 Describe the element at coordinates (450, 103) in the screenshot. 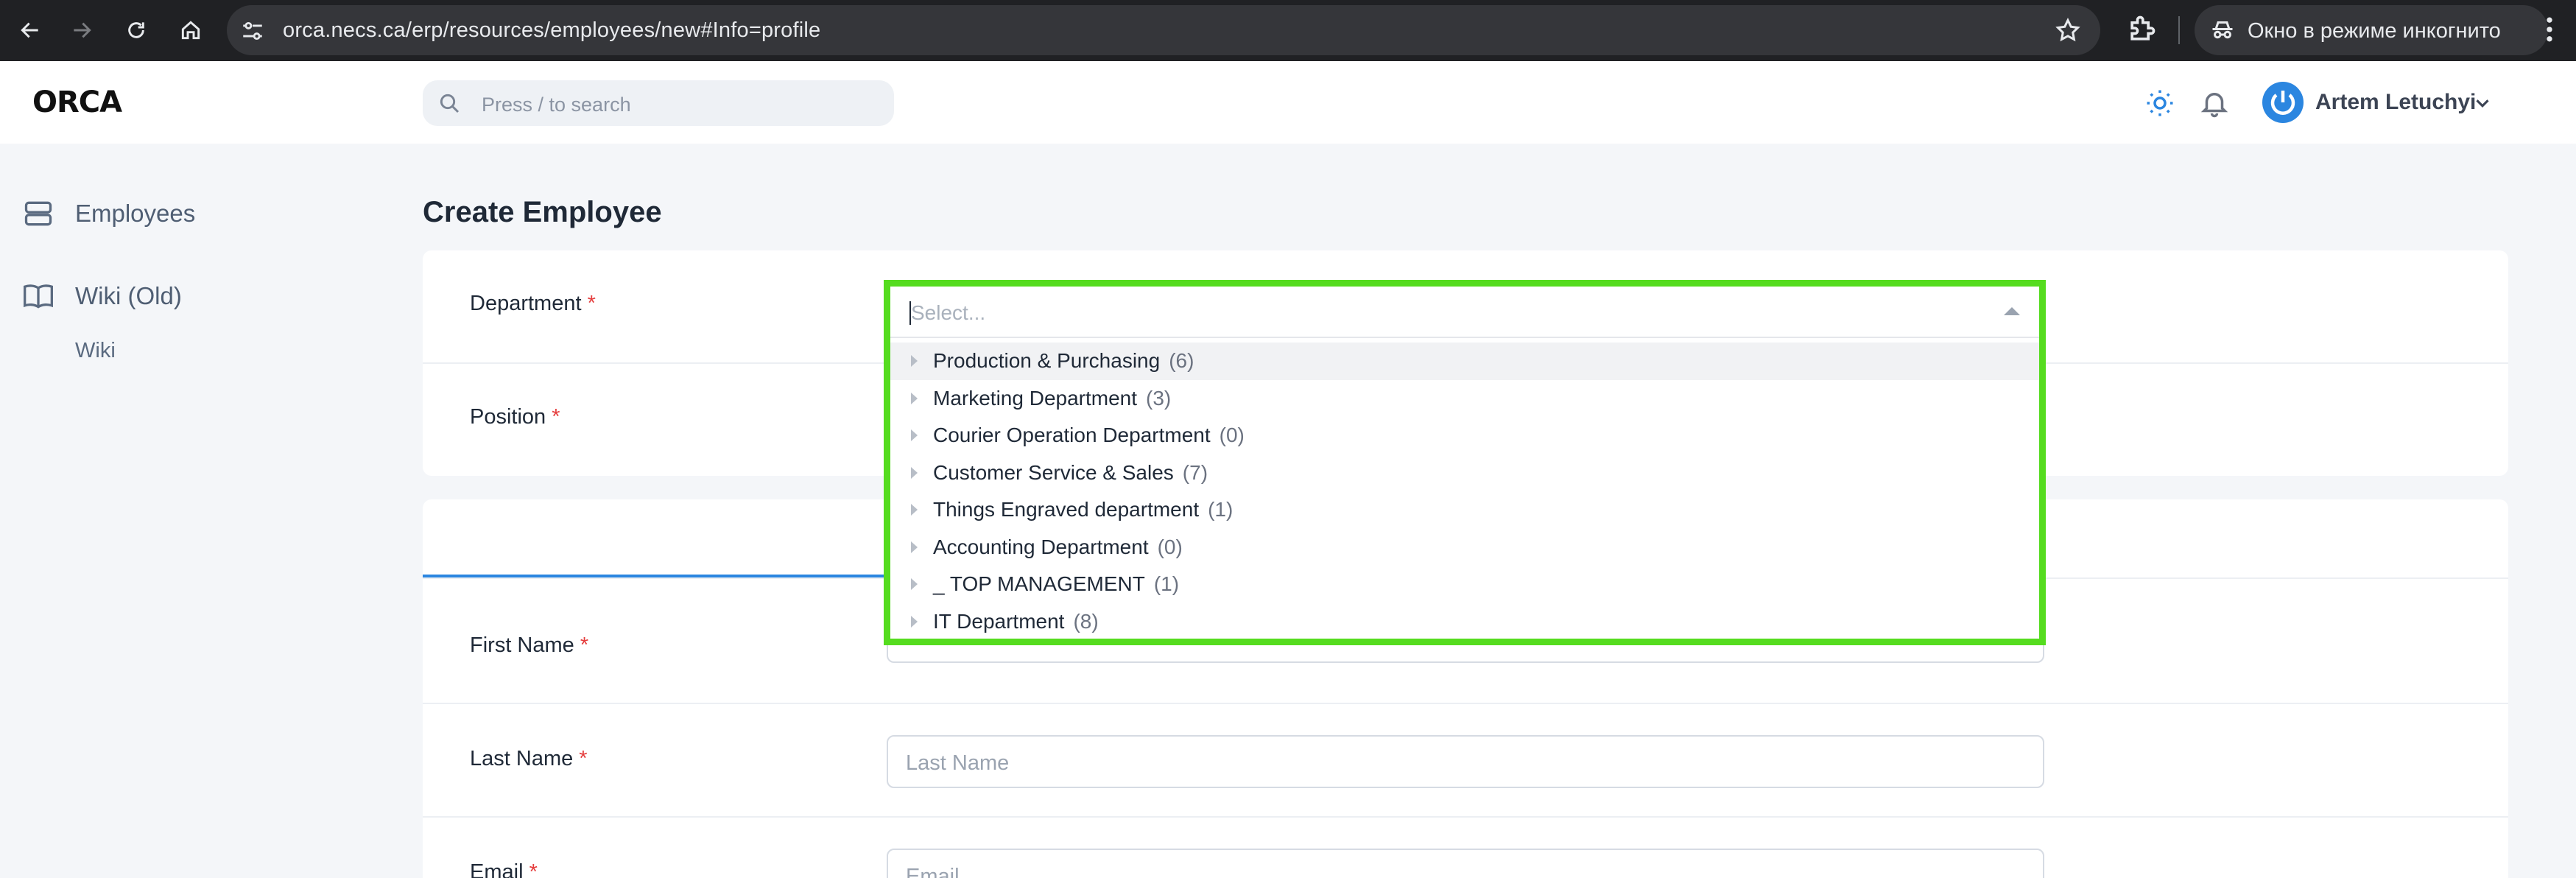

I see `search-icon` at that location.